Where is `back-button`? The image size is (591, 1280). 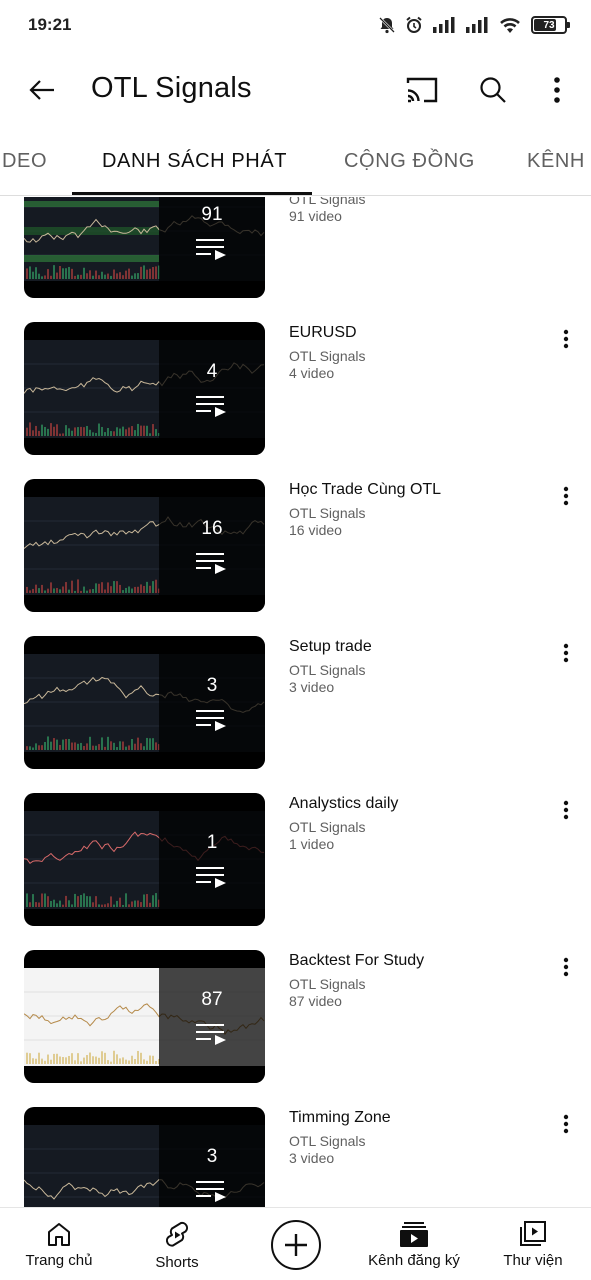 back-button is located at coordinates (42, 90).